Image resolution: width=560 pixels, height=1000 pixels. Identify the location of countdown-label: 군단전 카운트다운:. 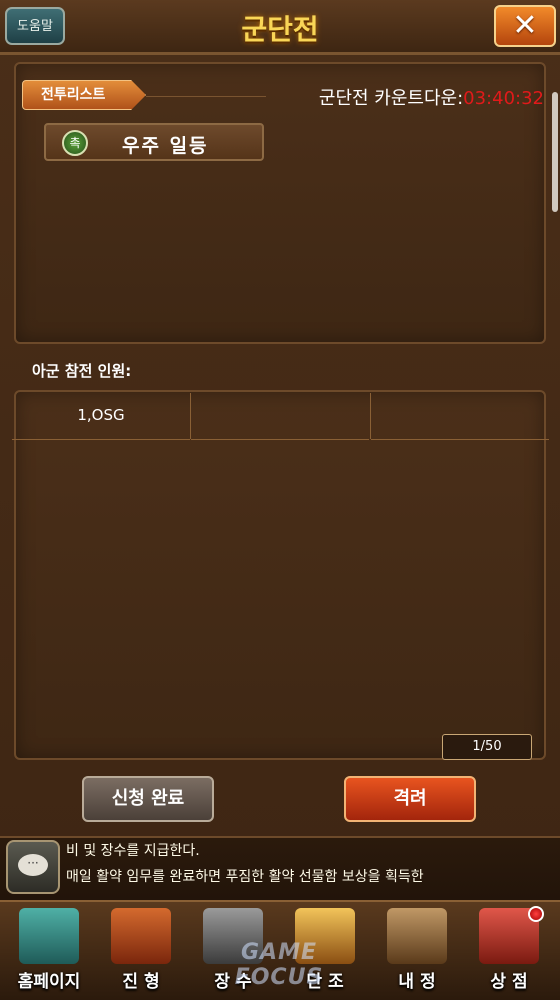
(391, 98).